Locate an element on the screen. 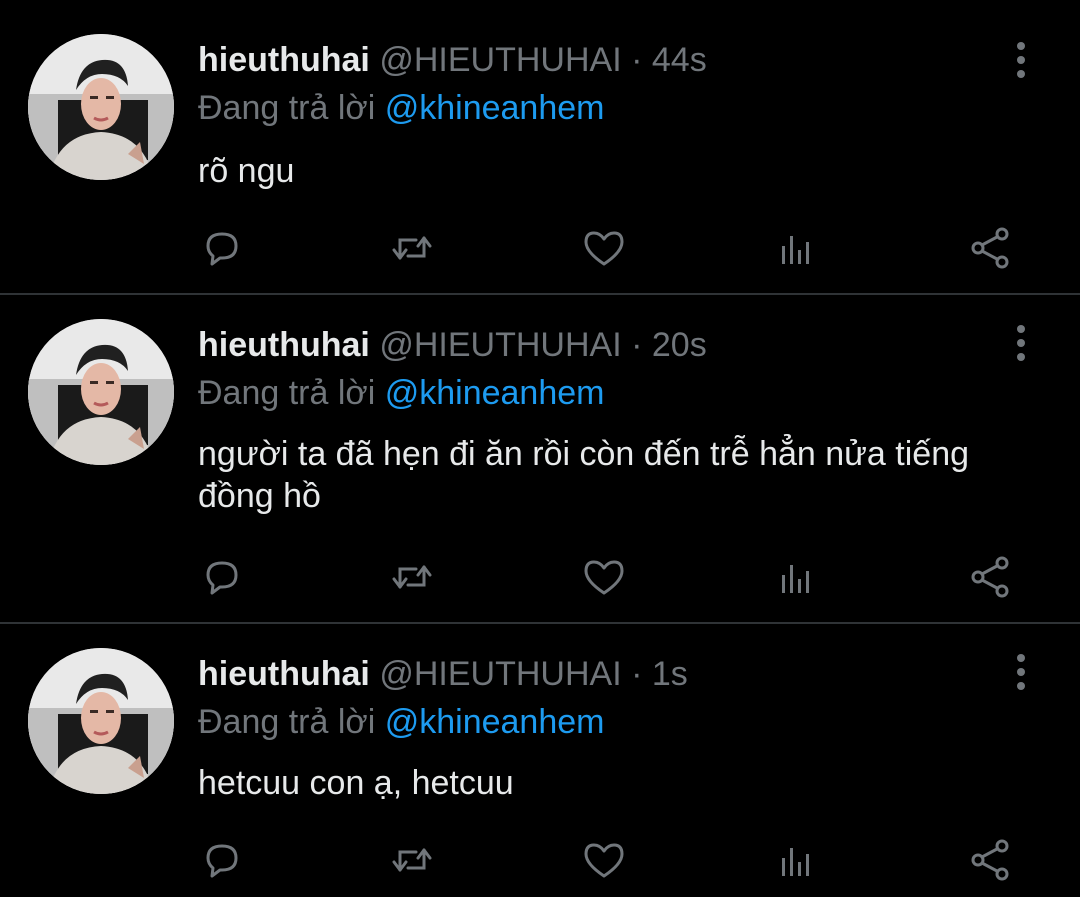  tweet-text: hetcuu con ạ, hetcuu is located at coordinates (356, 783).